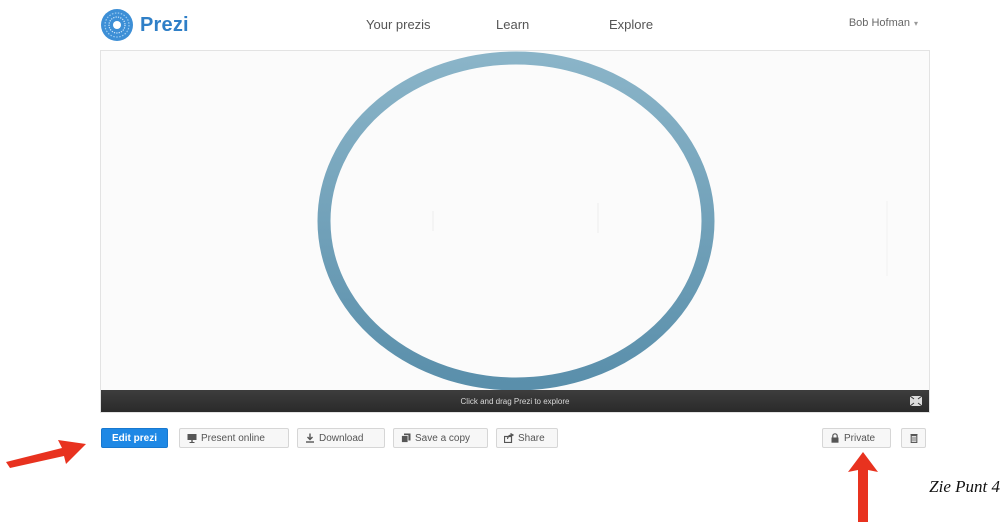 This screenshot has height=522, width=1006. I want to click on share-button: Share, so click(527, 438).